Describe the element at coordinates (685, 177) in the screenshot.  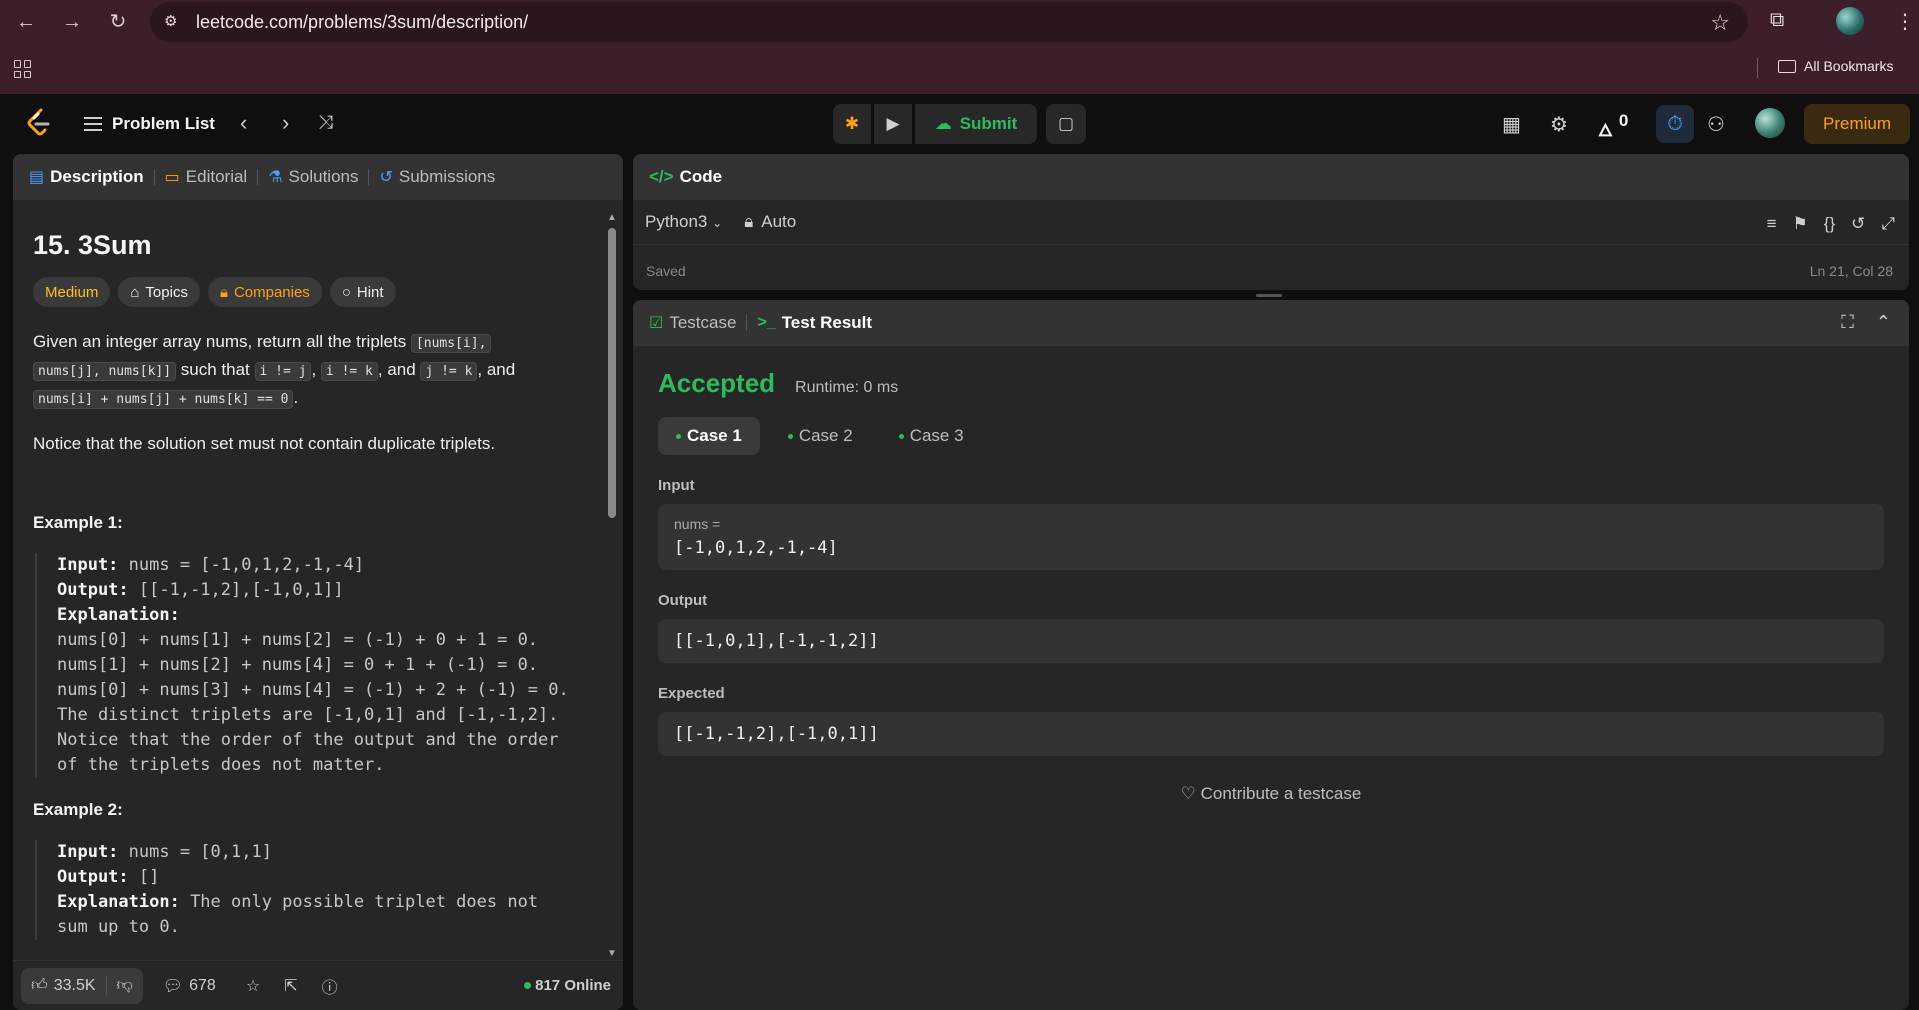
I see `tab-code: </> Code` at that location.